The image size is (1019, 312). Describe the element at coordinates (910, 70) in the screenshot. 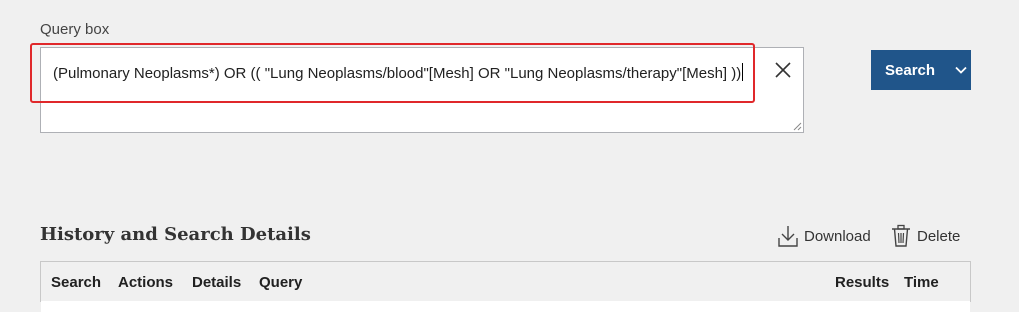

I see `search-button-label: Search` at that location.